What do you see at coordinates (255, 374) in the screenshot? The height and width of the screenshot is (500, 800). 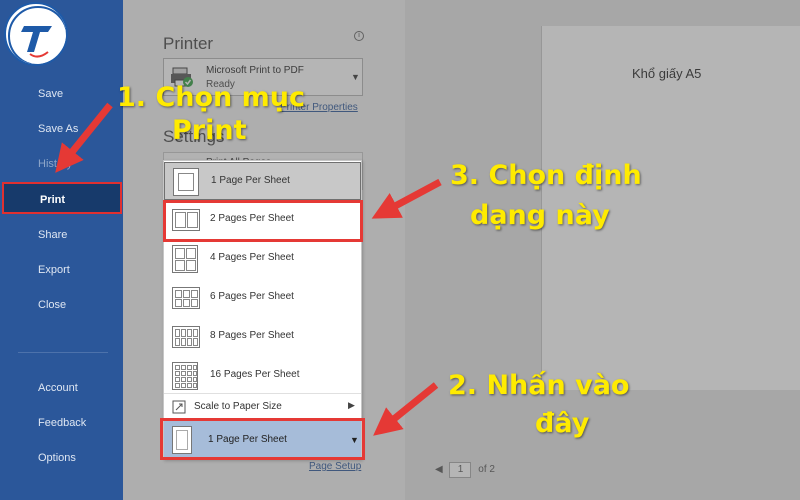 I see `option-label: 16 Pages Per Sheet` at bounding box center [255, 374].